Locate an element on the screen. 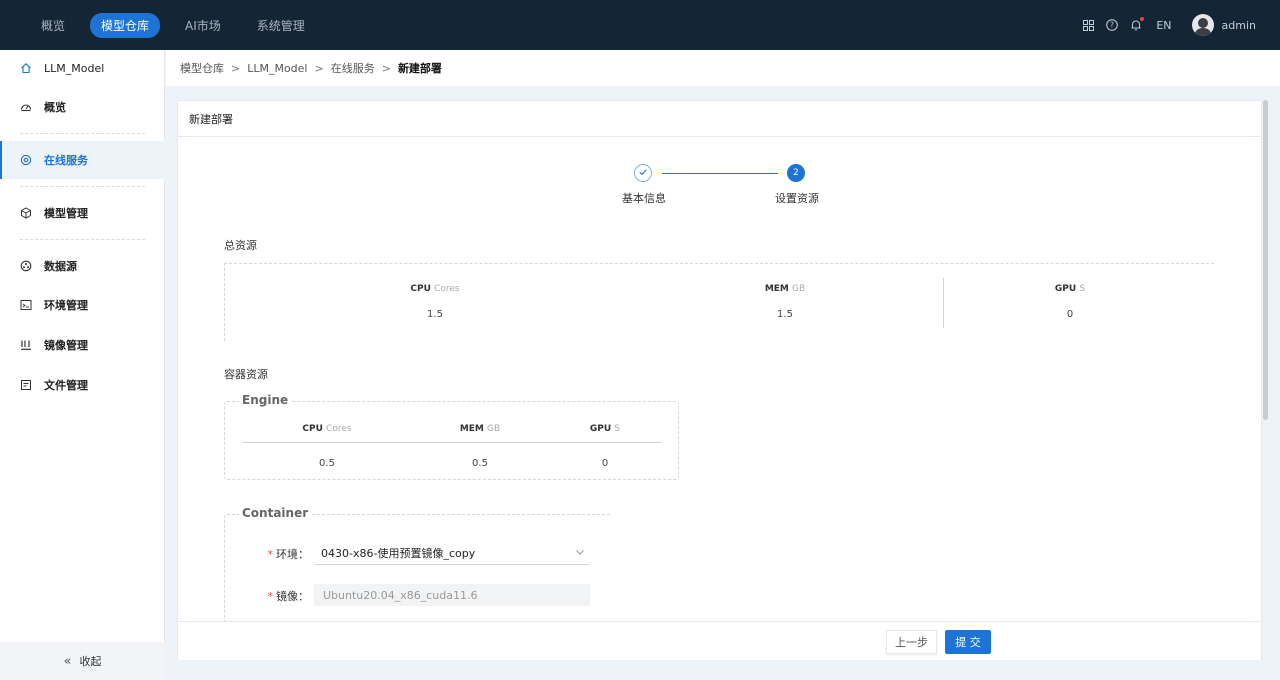  submit-button: 提 交 is located at coordinates (968, 642).